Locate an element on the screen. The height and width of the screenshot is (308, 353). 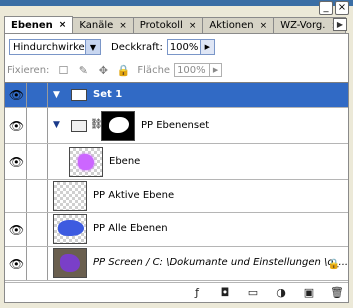
layer-style-icon: ƒ is located at coordinates (197, 293).